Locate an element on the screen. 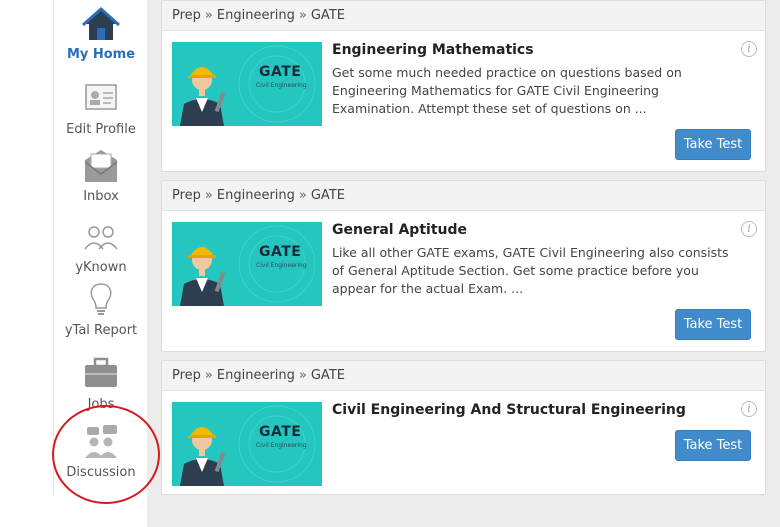 This screenshot has width=780, height=527. sidebar-item-label: yTal Report is located at coordinates (101, 330).